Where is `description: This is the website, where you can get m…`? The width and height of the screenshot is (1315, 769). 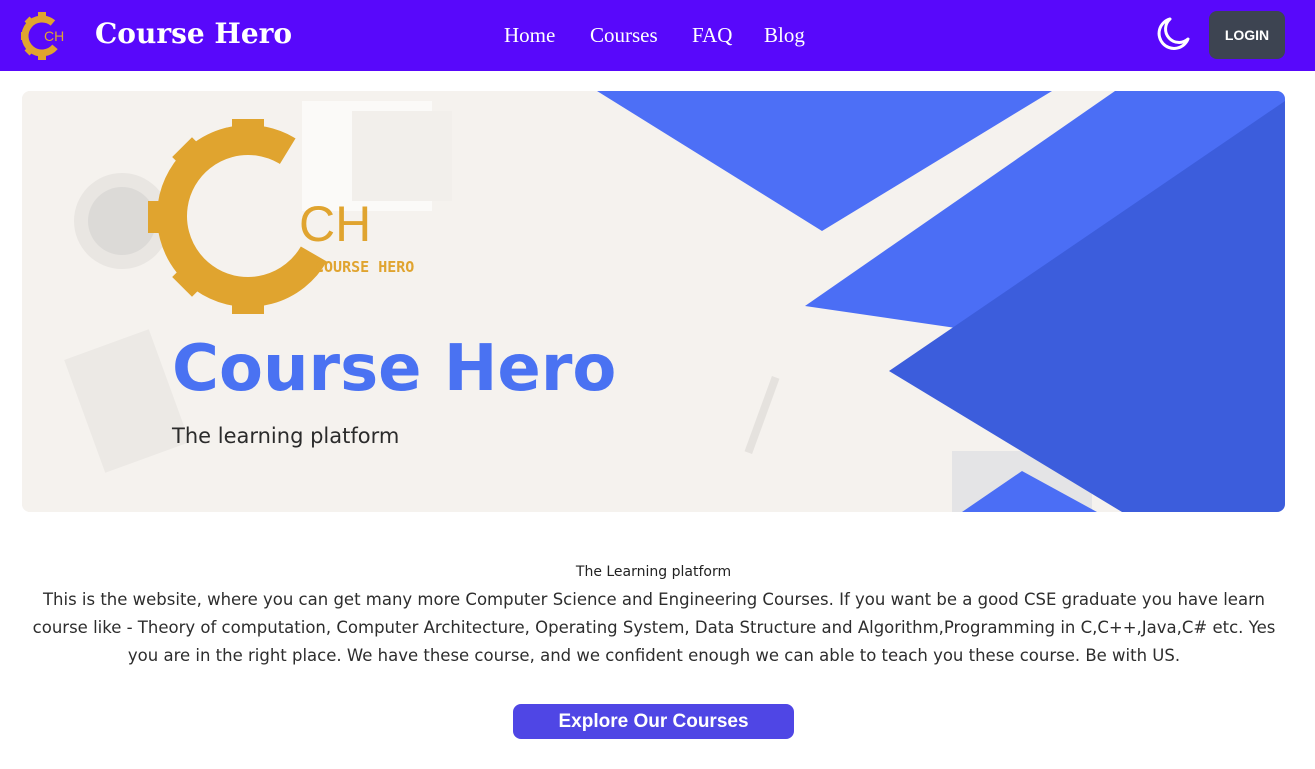 description: This is the website, where you can get m… is located at coordinates (654, 627).